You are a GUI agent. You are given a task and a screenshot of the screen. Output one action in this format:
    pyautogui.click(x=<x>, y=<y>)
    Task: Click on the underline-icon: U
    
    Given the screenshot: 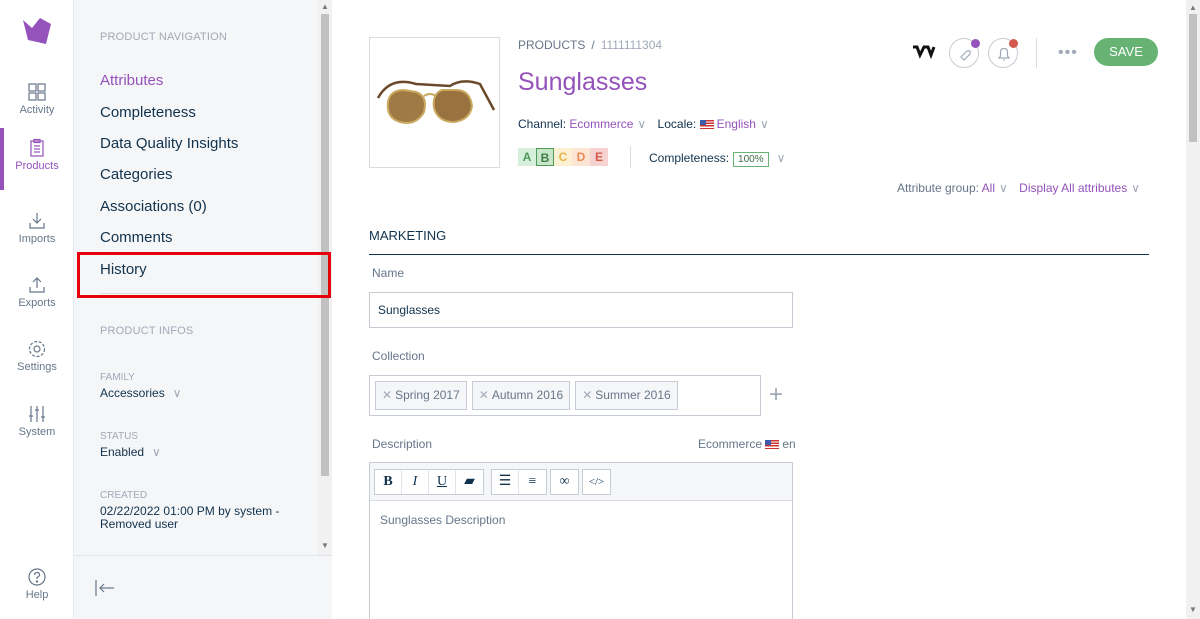 What is the action you would take?
    pyautogui.click(x=442, y=482)
    